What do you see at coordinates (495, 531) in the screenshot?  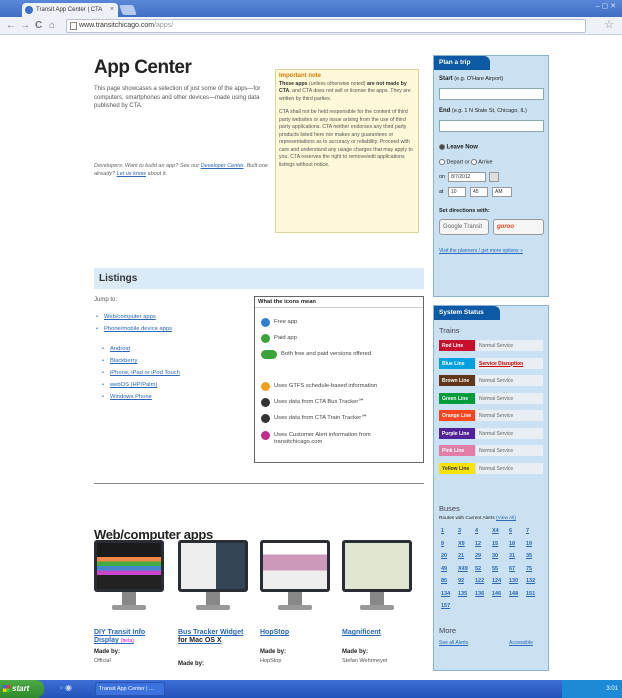 I see `bus-route-link: X4` at bounding box center [495, 531].